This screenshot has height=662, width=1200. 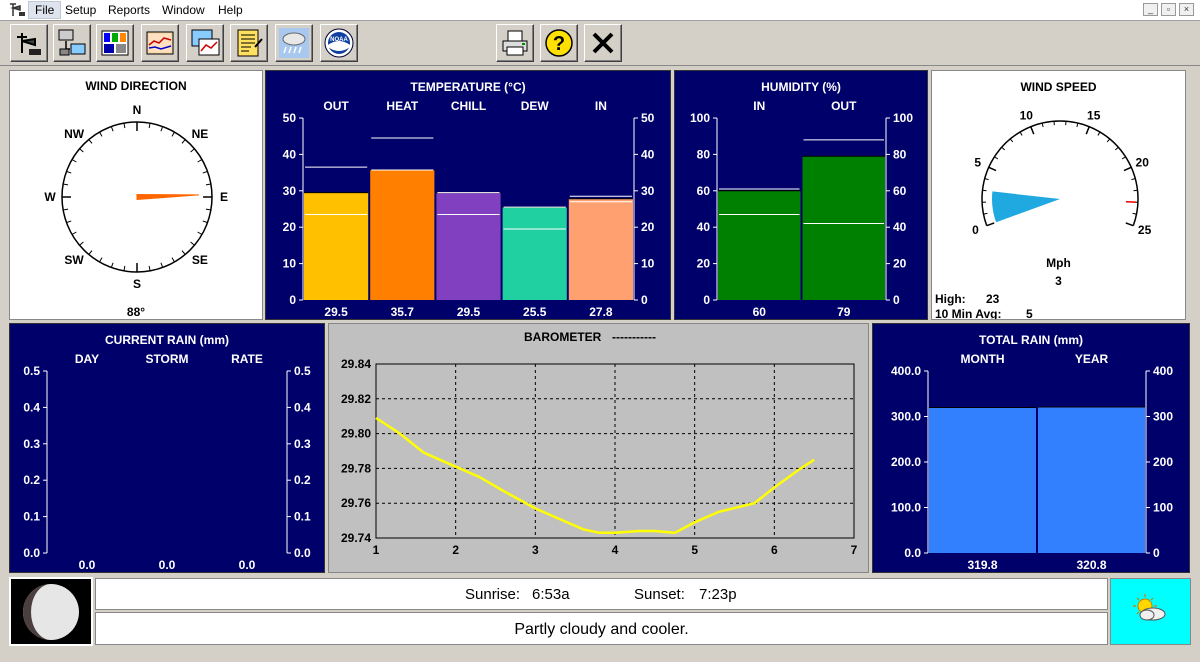 What do you see at coordinates (906, 417) in the screenshot?
I see `total-rain-tick-label-left: 300.0` at bounding box center [906, 417].